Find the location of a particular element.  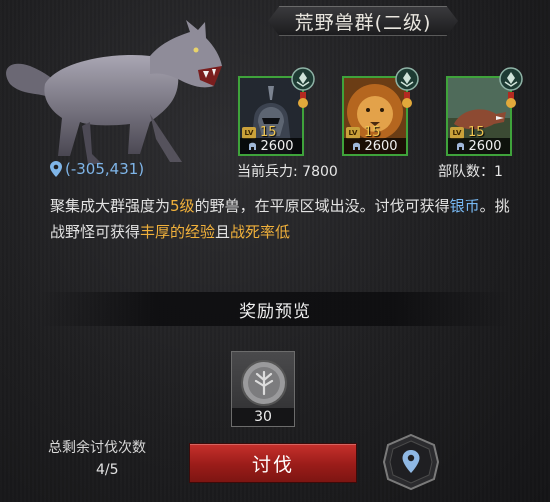

wolf-illustration is located at coordinates (114, 92).